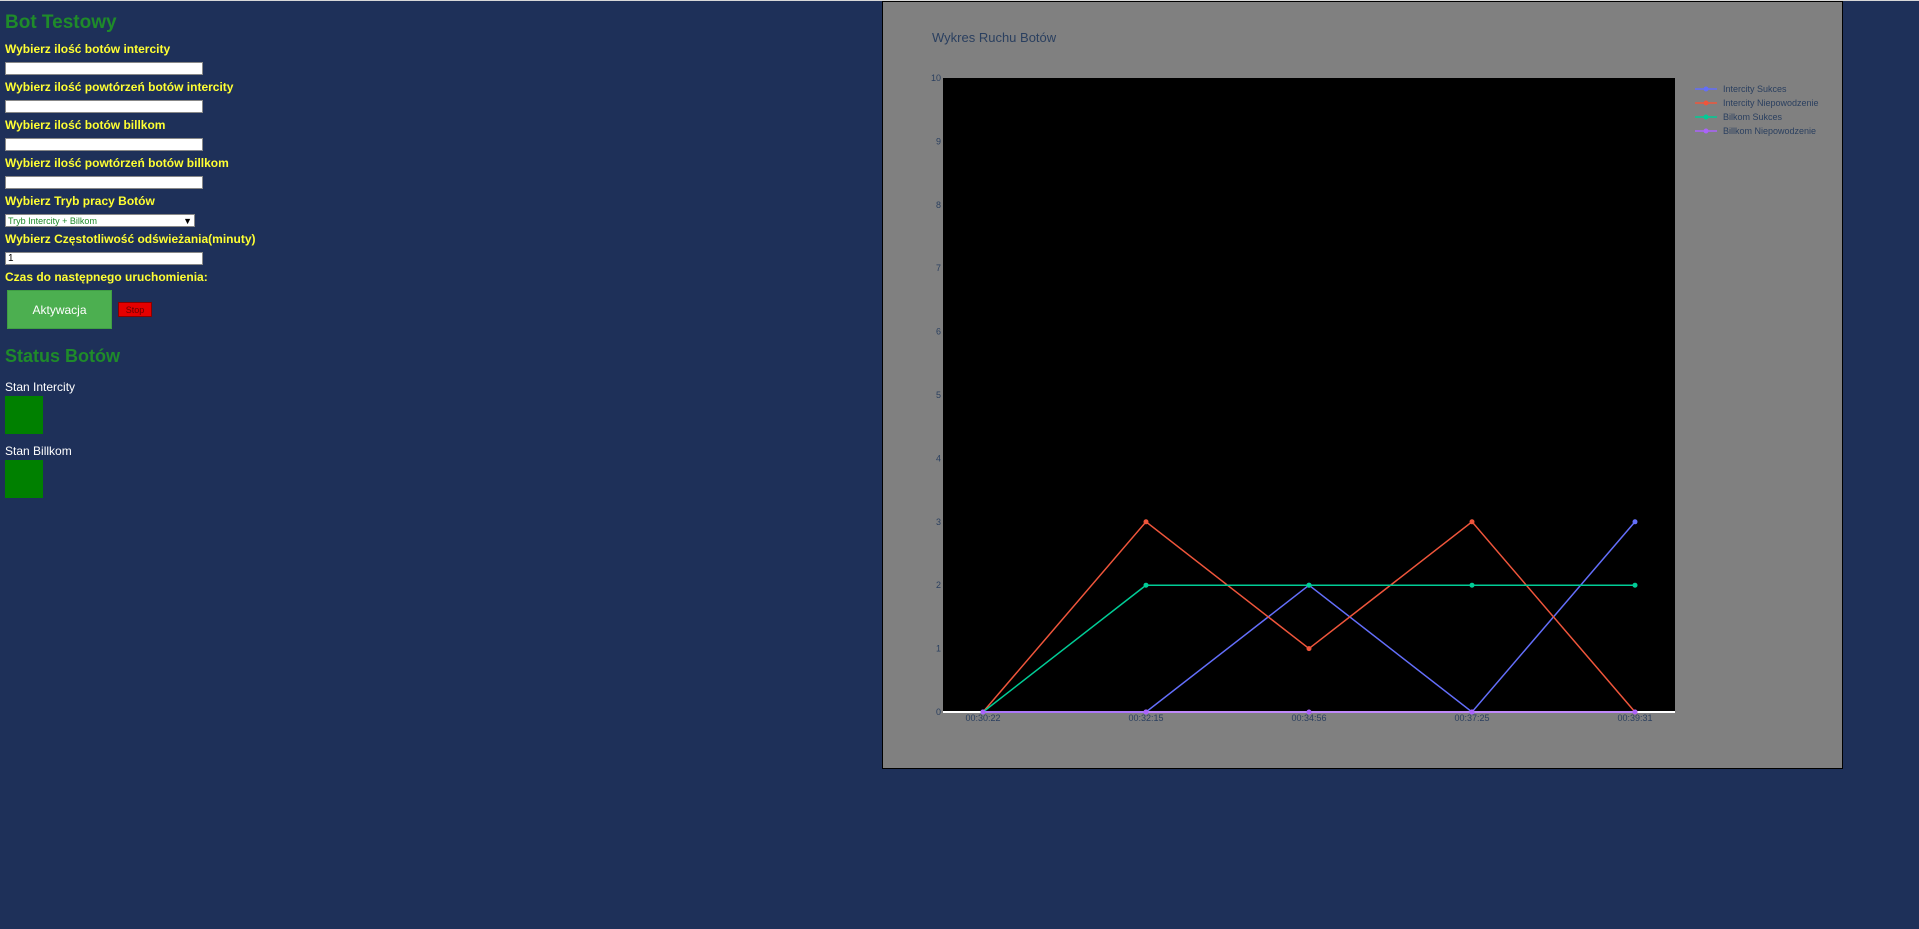 Image resolution: width=1919 pixels, height=929 pixels. I want to click on intercity-count-label: Wybierz ilość botów intercity, so click(88, 49).